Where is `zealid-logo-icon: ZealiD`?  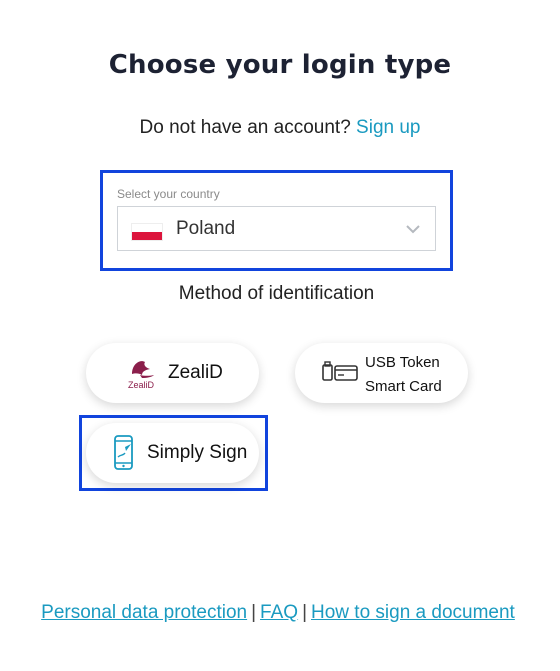
zealid-logo-icon: ZealiD is located at coordinates (141, 375).